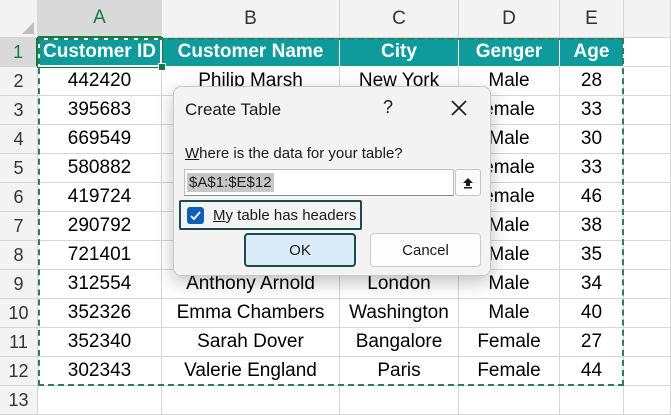 This screenshot has height=415, width=671. I want to click on table-cell: 27, so click(592, 342).